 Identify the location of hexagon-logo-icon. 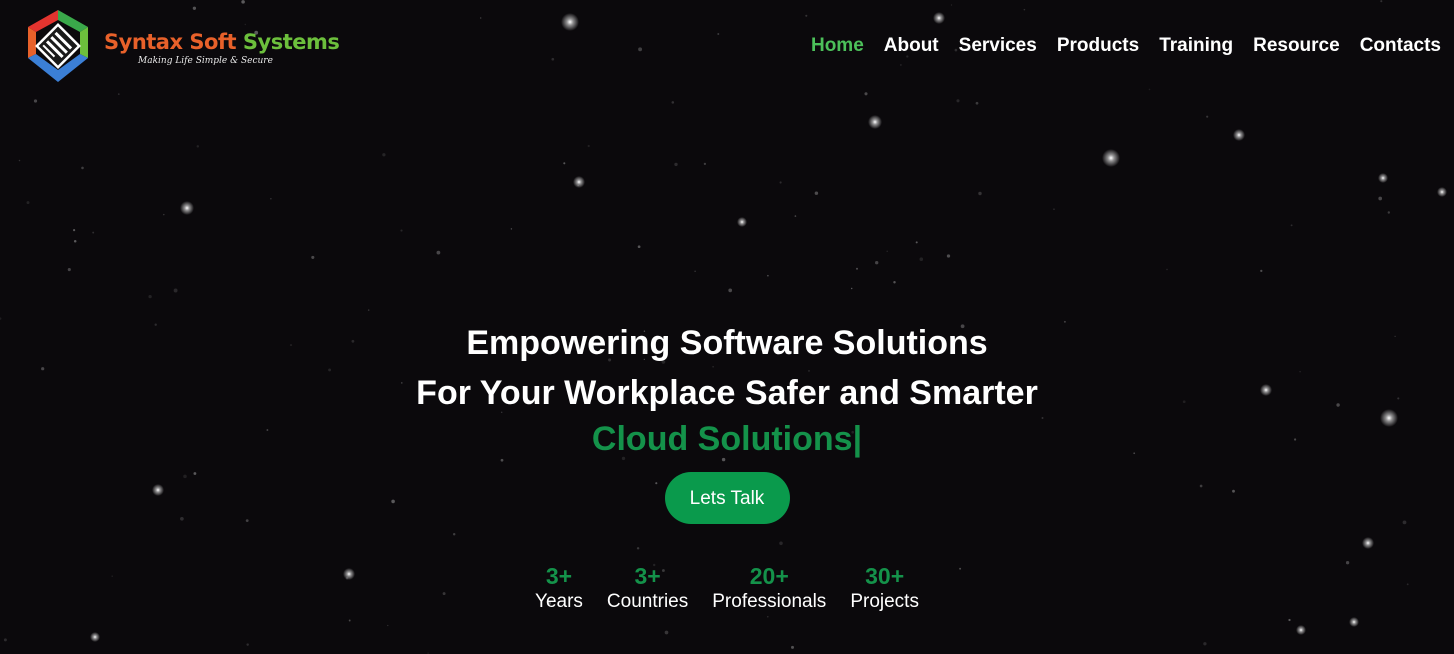
(58, 46).